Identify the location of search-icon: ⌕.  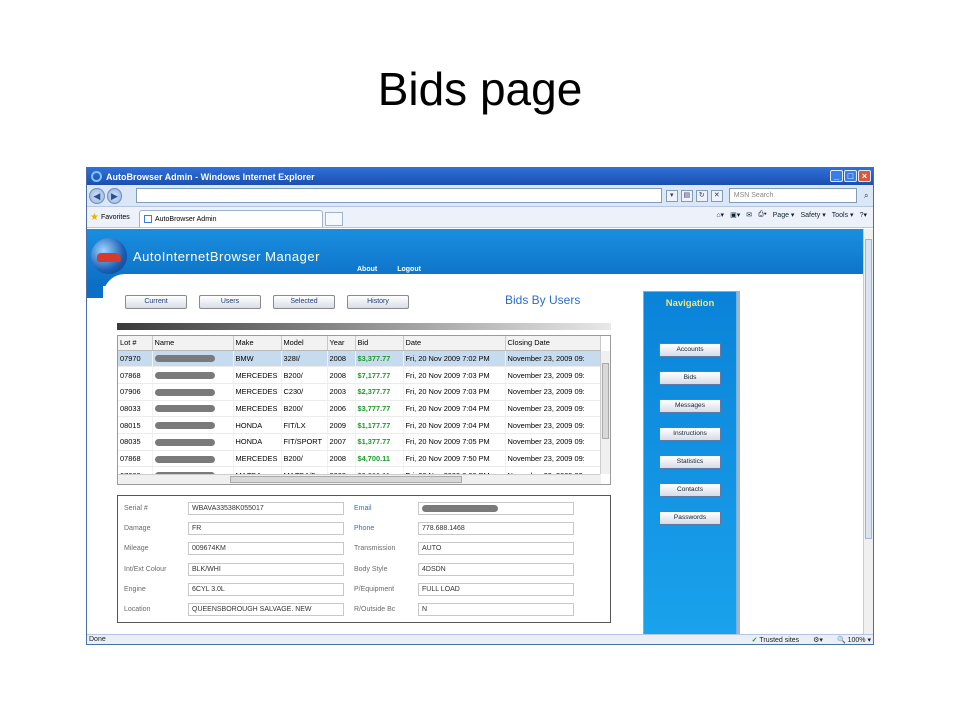
(866, 196).